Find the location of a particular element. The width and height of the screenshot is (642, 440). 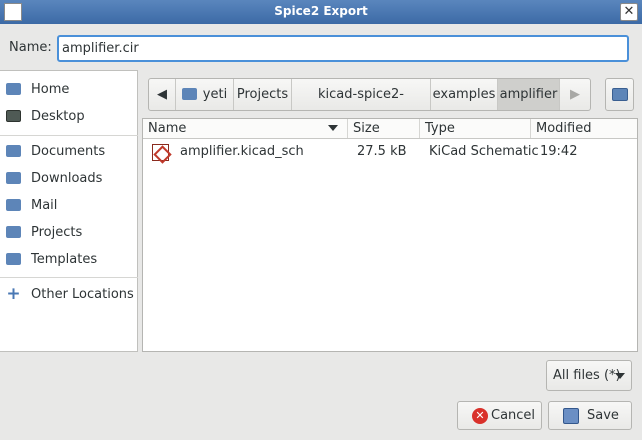

save-button: Save is located at coordinates (590, 415).